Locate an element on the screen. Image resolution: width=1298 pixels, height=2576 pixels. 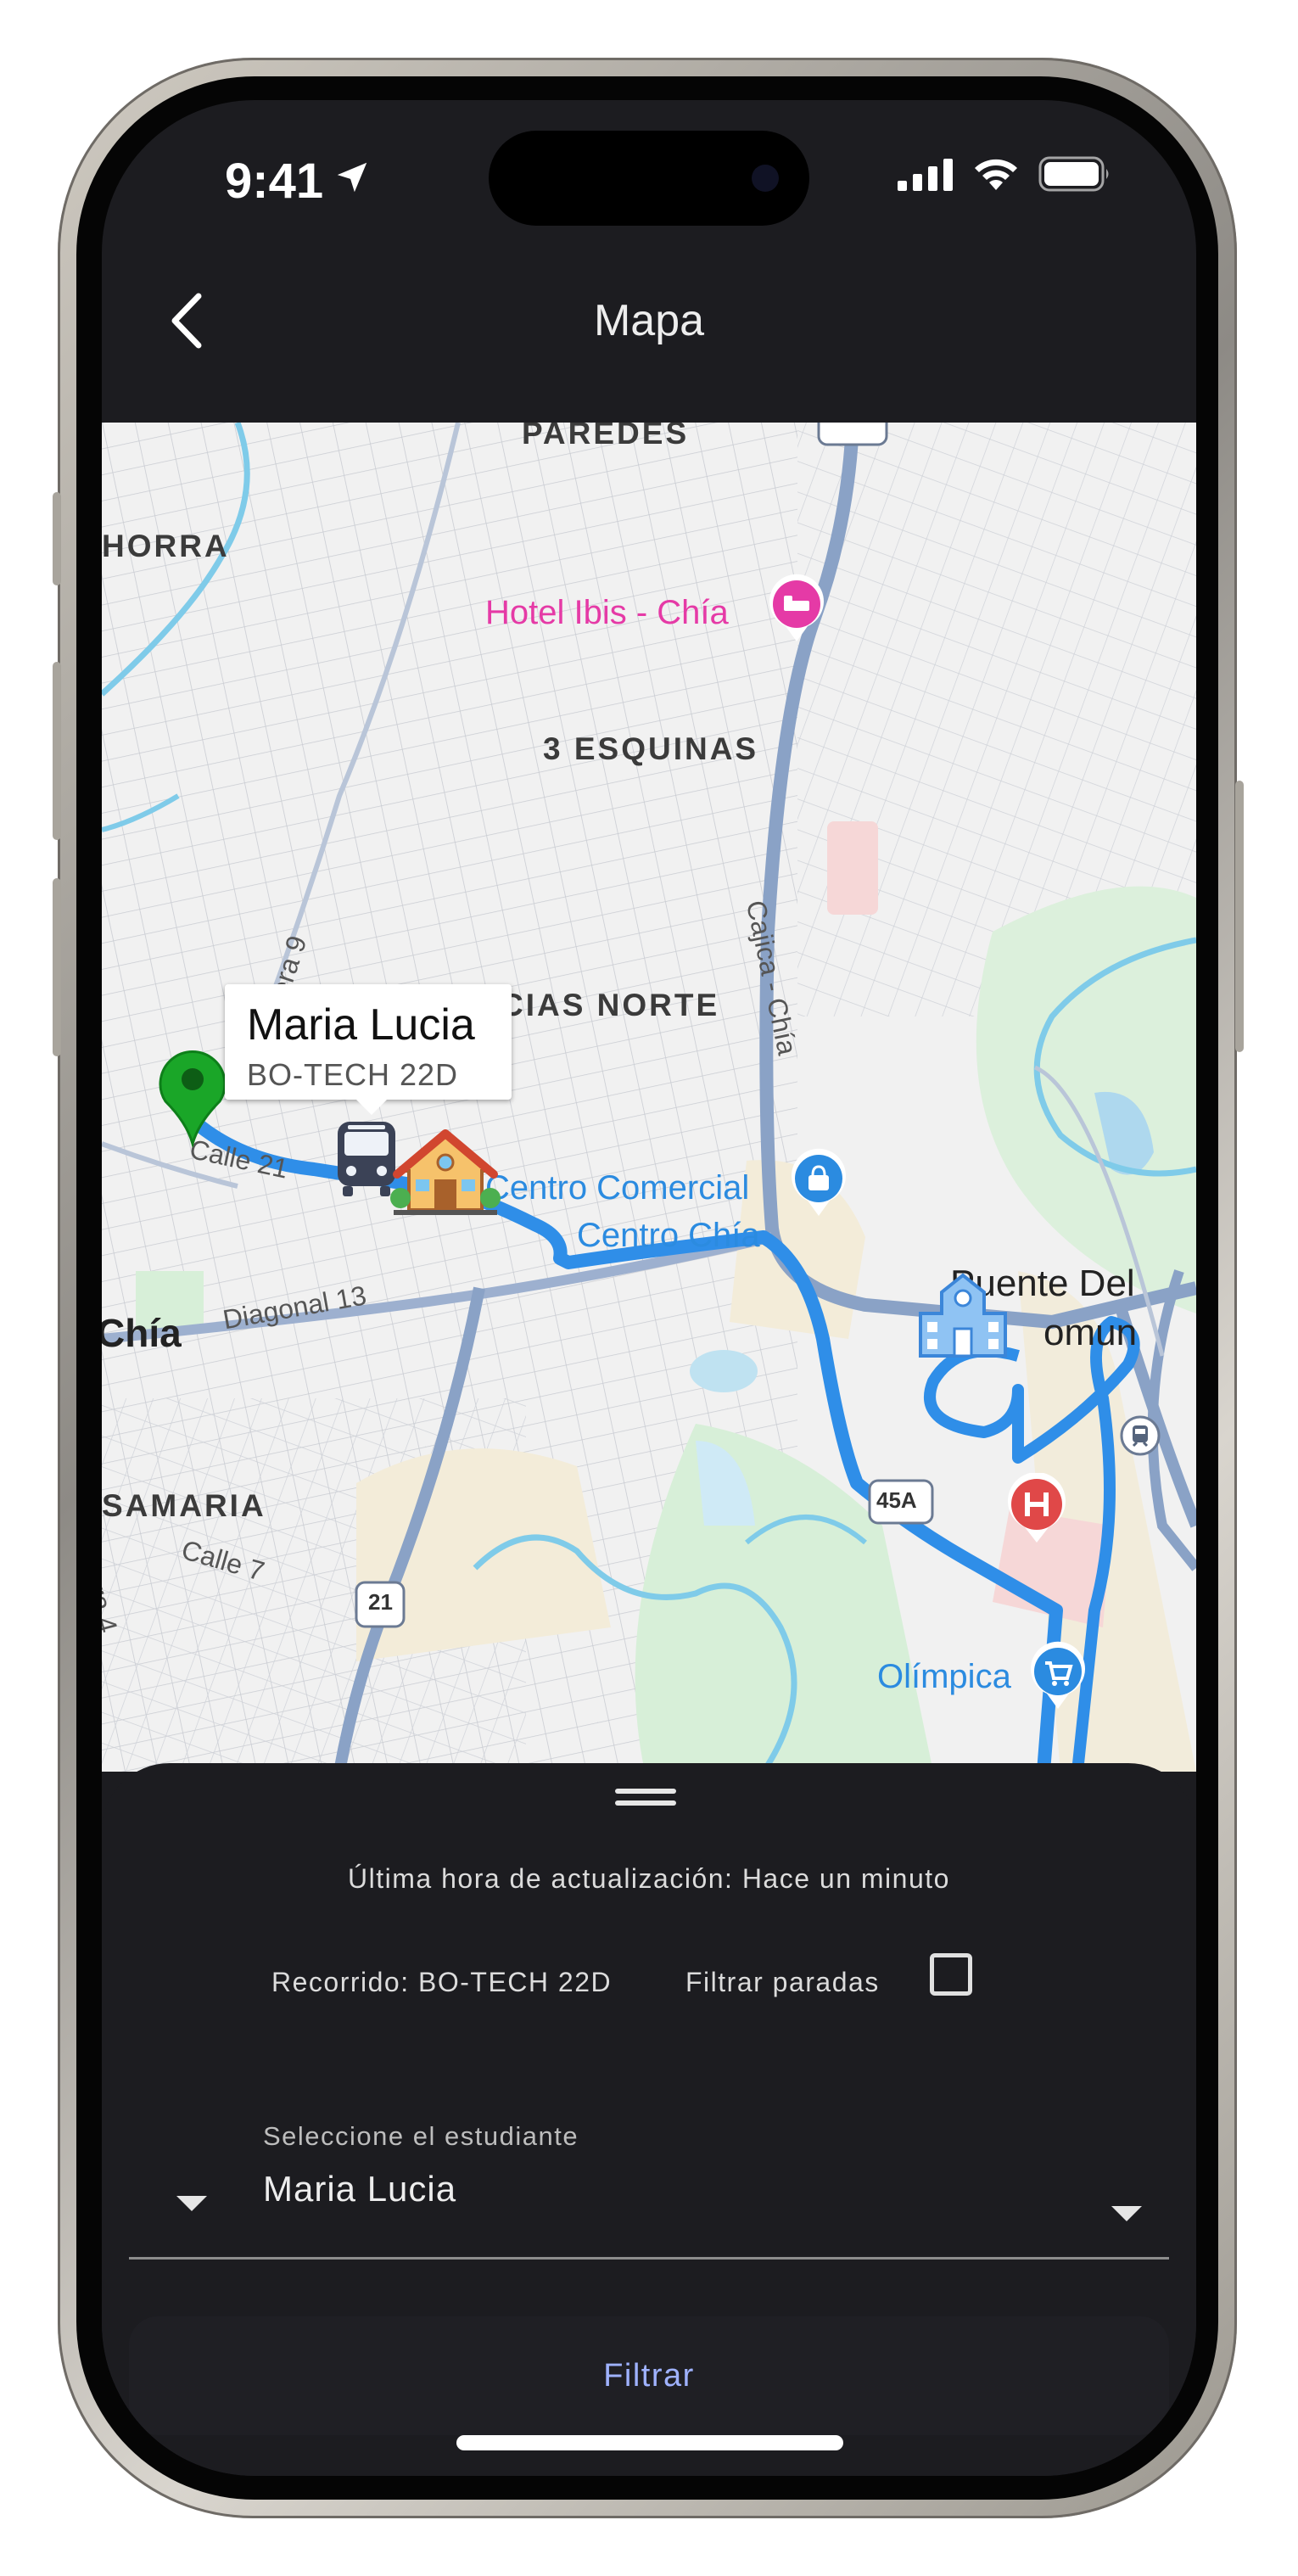
status-icons is located at coordinates (1004, 174).